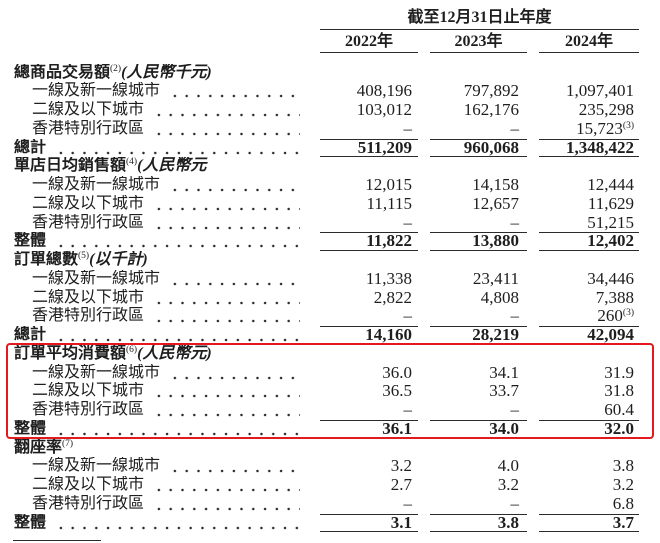  I want to click on cell-2024: 15,723(3), so click(589, 129).